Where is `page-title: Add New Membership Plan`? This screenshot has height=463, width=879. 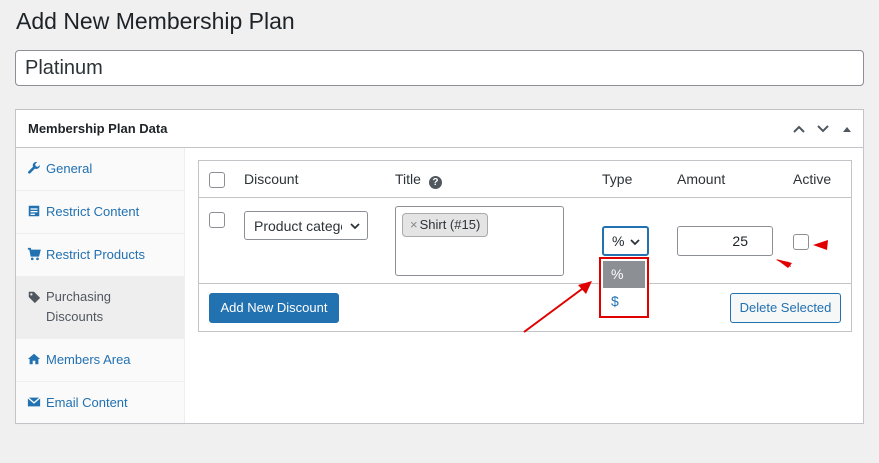 page-title: Add New Membership Plan is located at coordinates (155, 21).